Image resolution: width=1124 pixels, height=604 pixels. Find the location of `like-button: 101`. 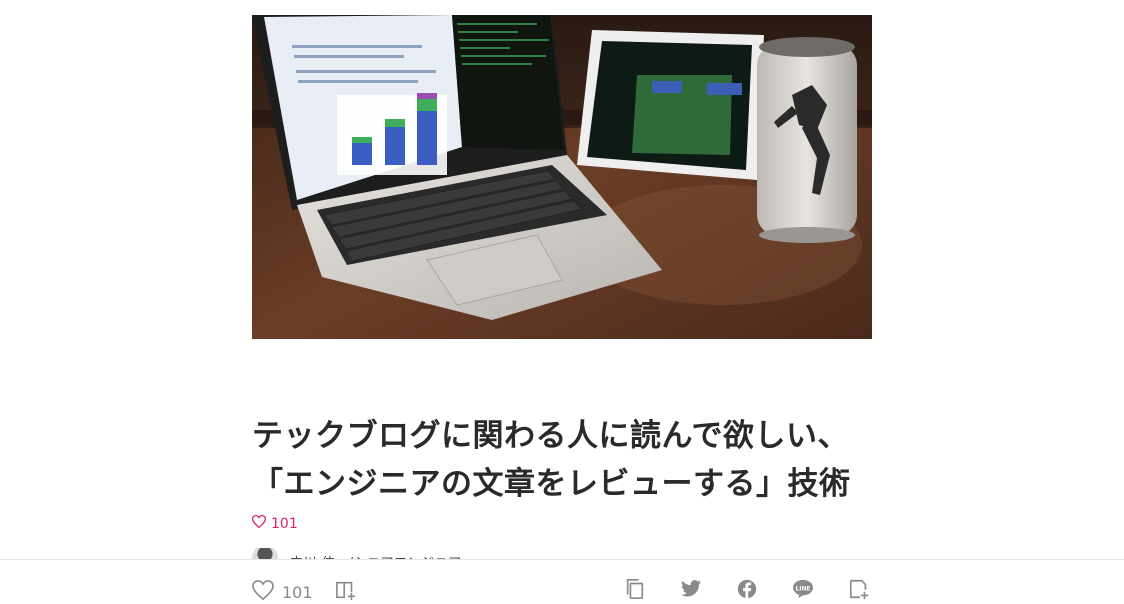

like-button: 101 is located at coordinates (282, 592).